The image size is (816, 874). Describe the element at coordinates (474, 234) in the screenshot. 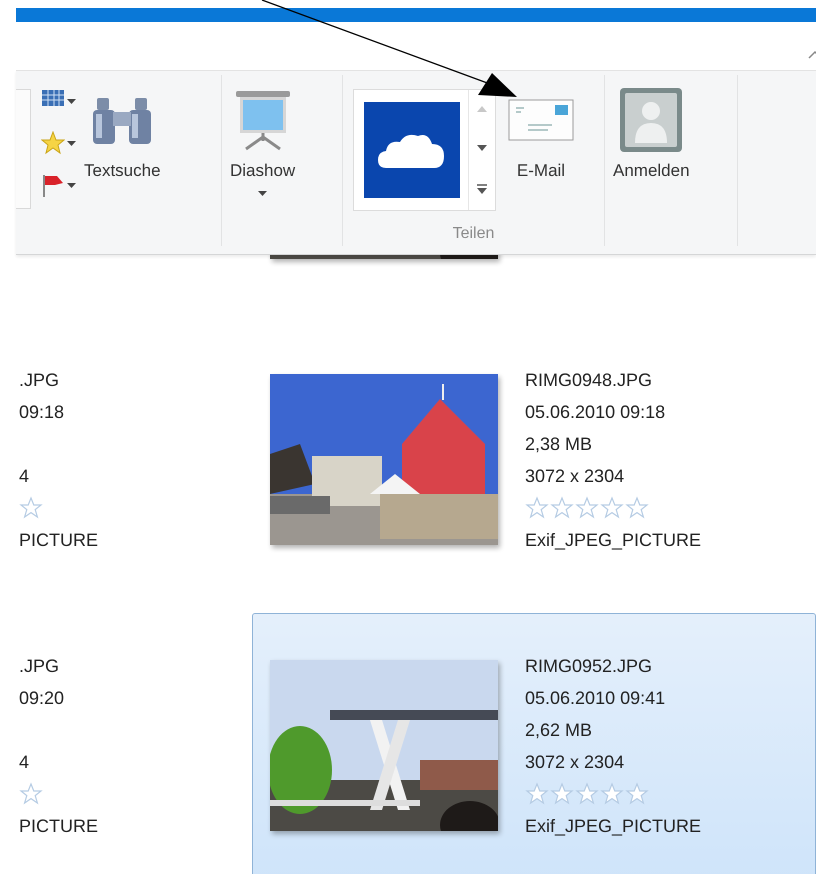

I see `group-label: Teilen` at that location.